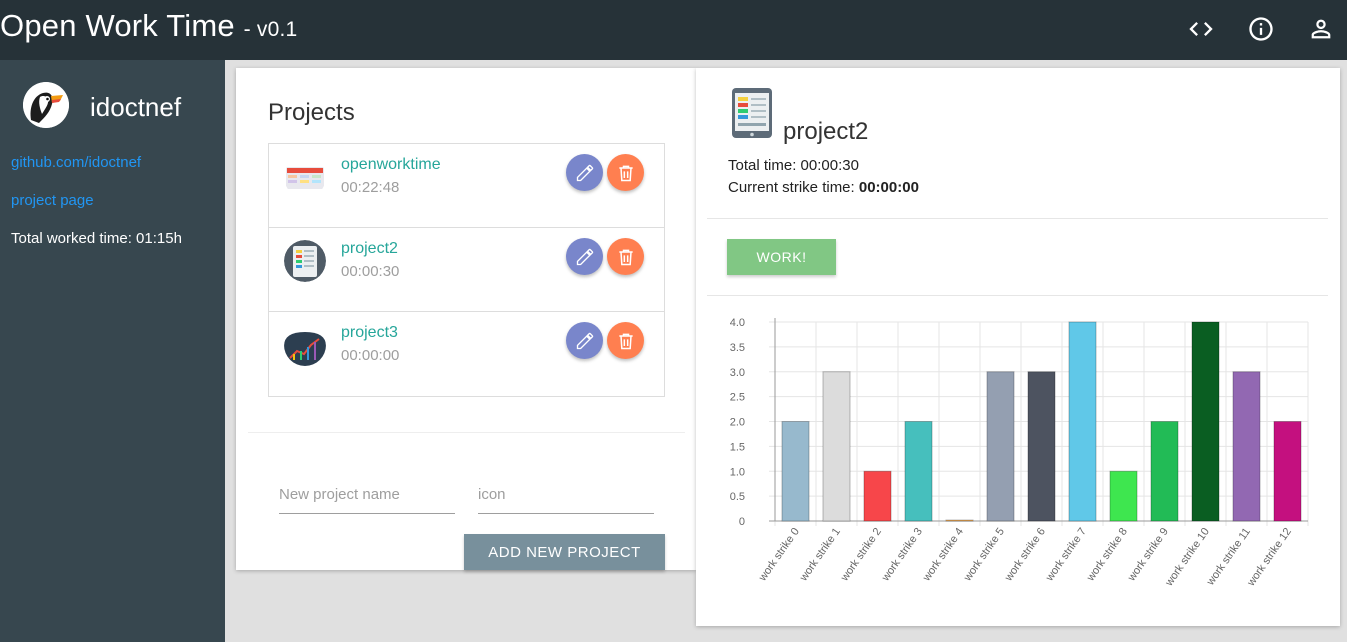  Describe the element at coordinates (1025, 555) in the screenshot. I see `x-tick-label: work strike 6` at that location.